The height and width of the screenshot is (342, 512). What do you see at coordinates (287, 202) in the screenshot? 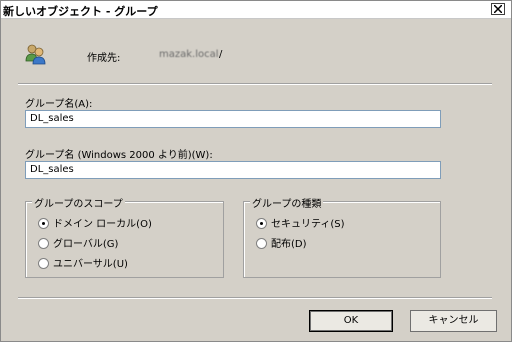
I see `group-type-title: グループの種類` at bounding box center [287, 202].